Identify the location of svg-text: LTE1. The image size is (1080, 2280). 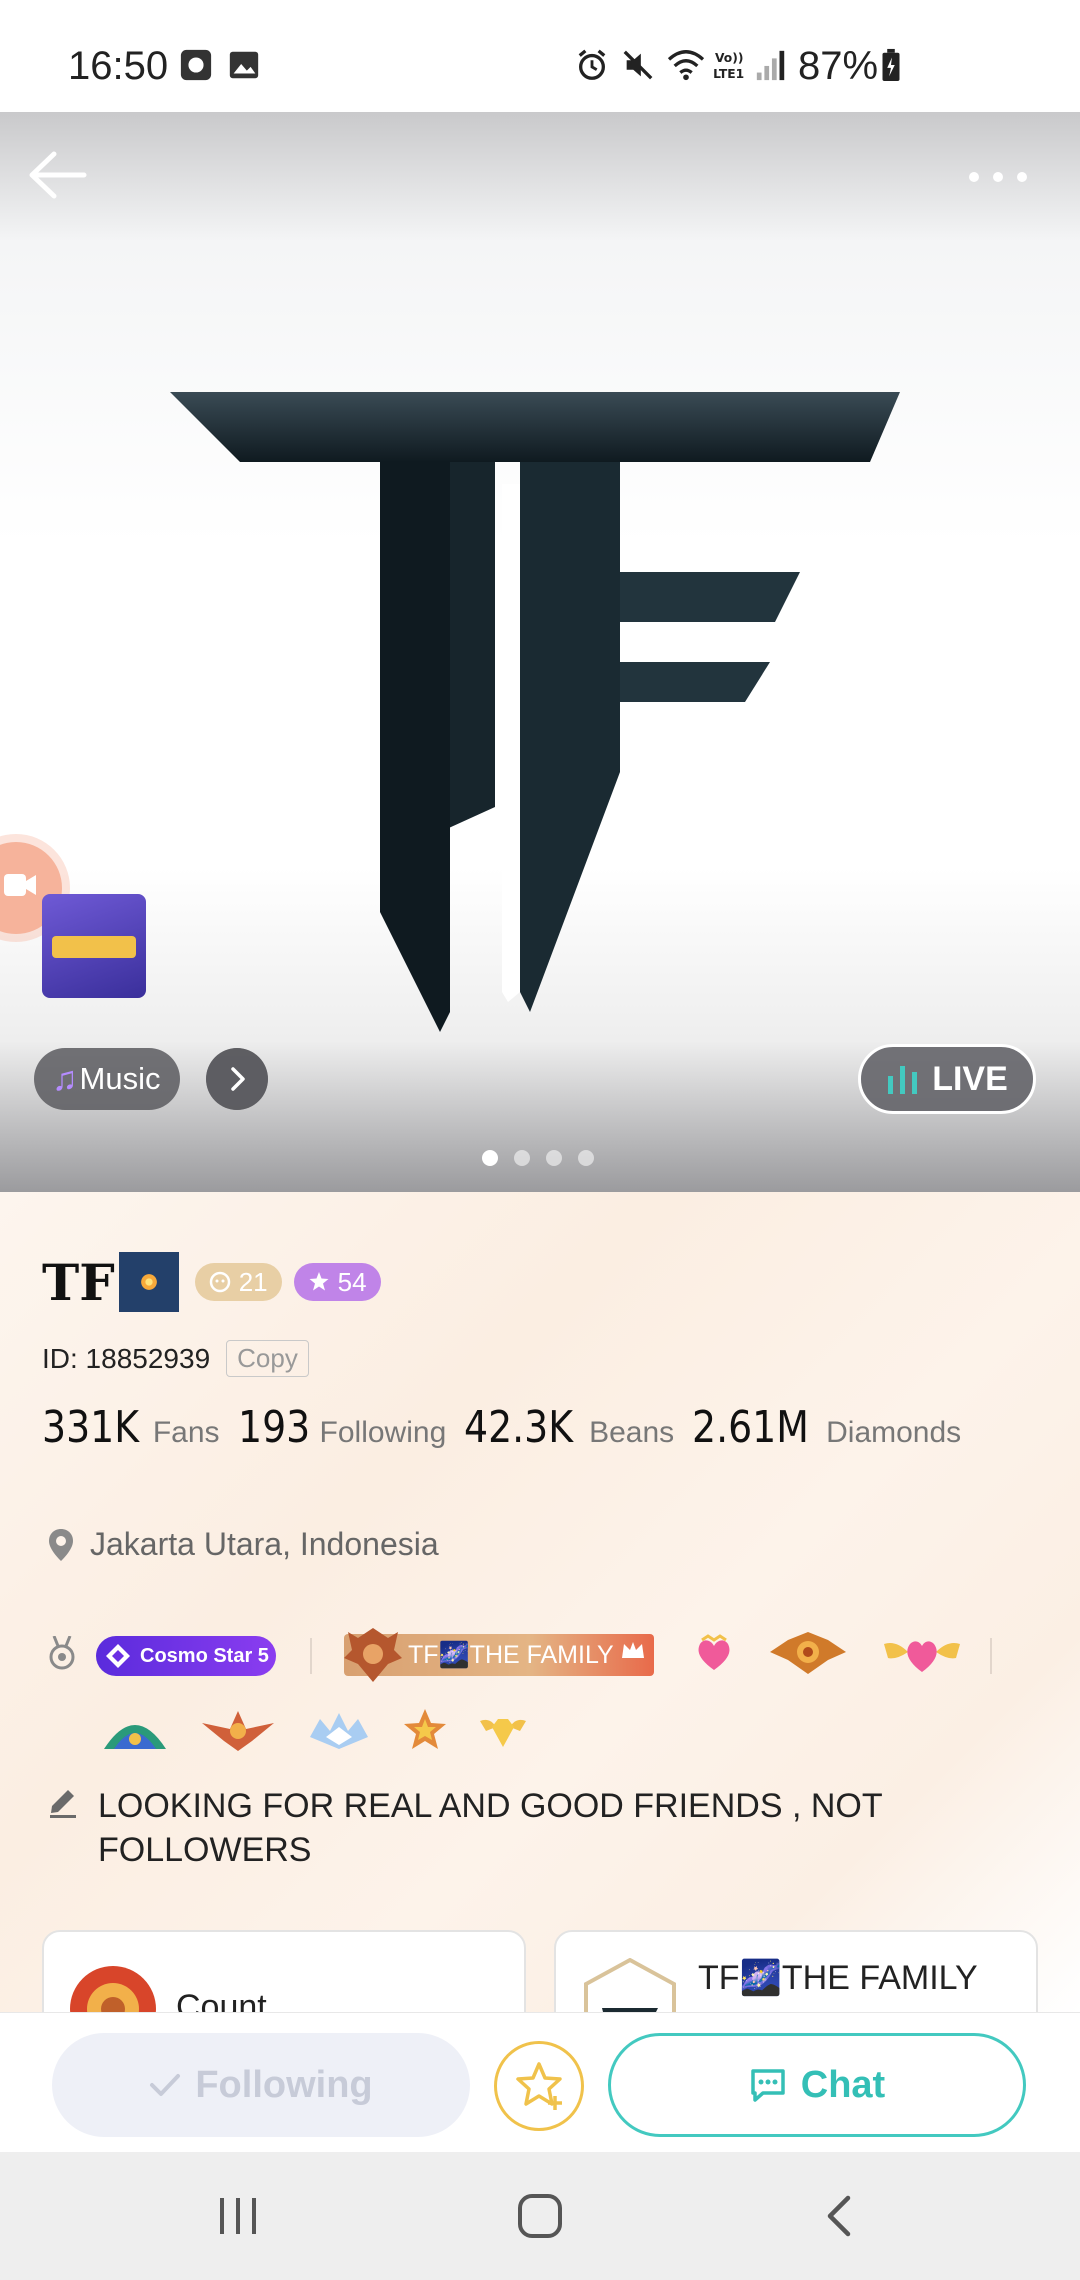
(728, 74).